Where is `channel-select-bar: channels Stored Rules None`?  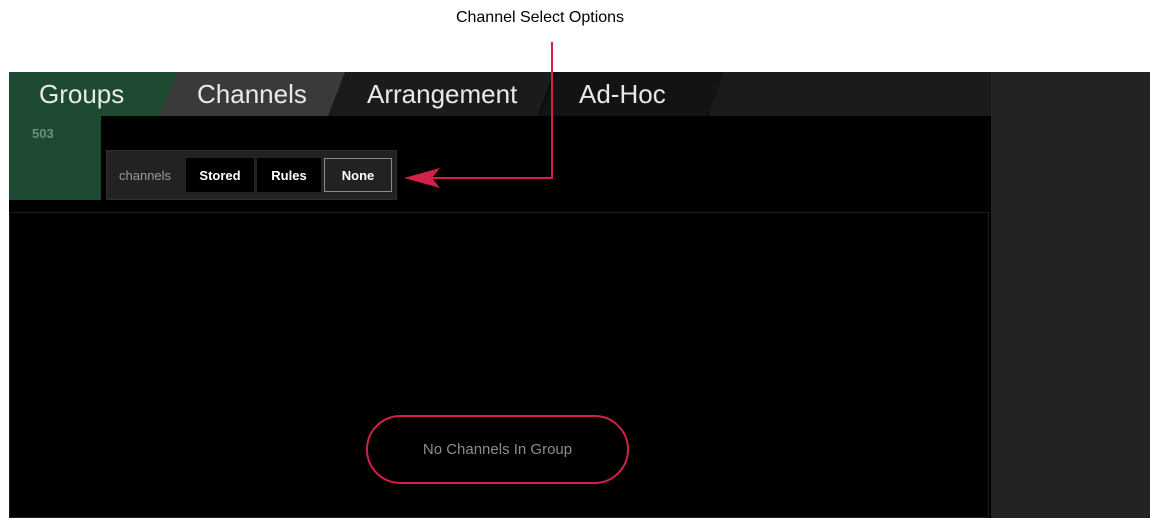 channel-select-bar: channels Stored Rules None is located at coordinates (251, 175).